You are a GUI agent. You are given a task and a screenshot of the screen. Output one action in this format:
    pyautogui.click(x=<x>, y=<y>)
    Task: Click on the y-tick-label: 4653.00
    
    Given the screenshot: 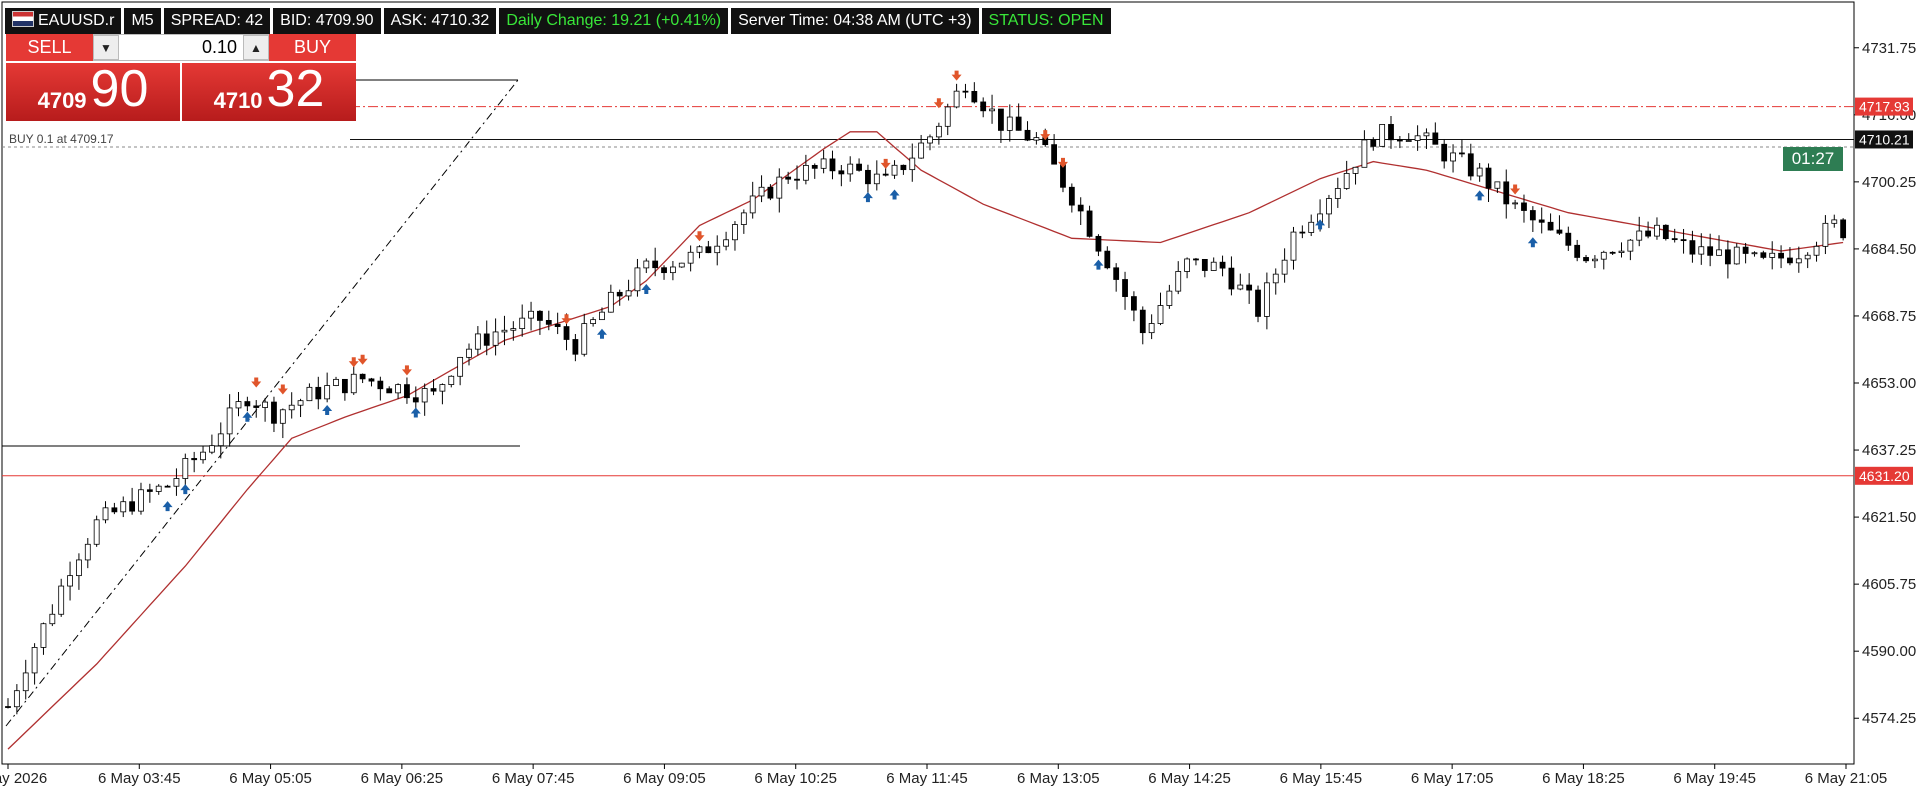 What is the action you would take?
    pyautogui.click(x=1889, y=383)
    